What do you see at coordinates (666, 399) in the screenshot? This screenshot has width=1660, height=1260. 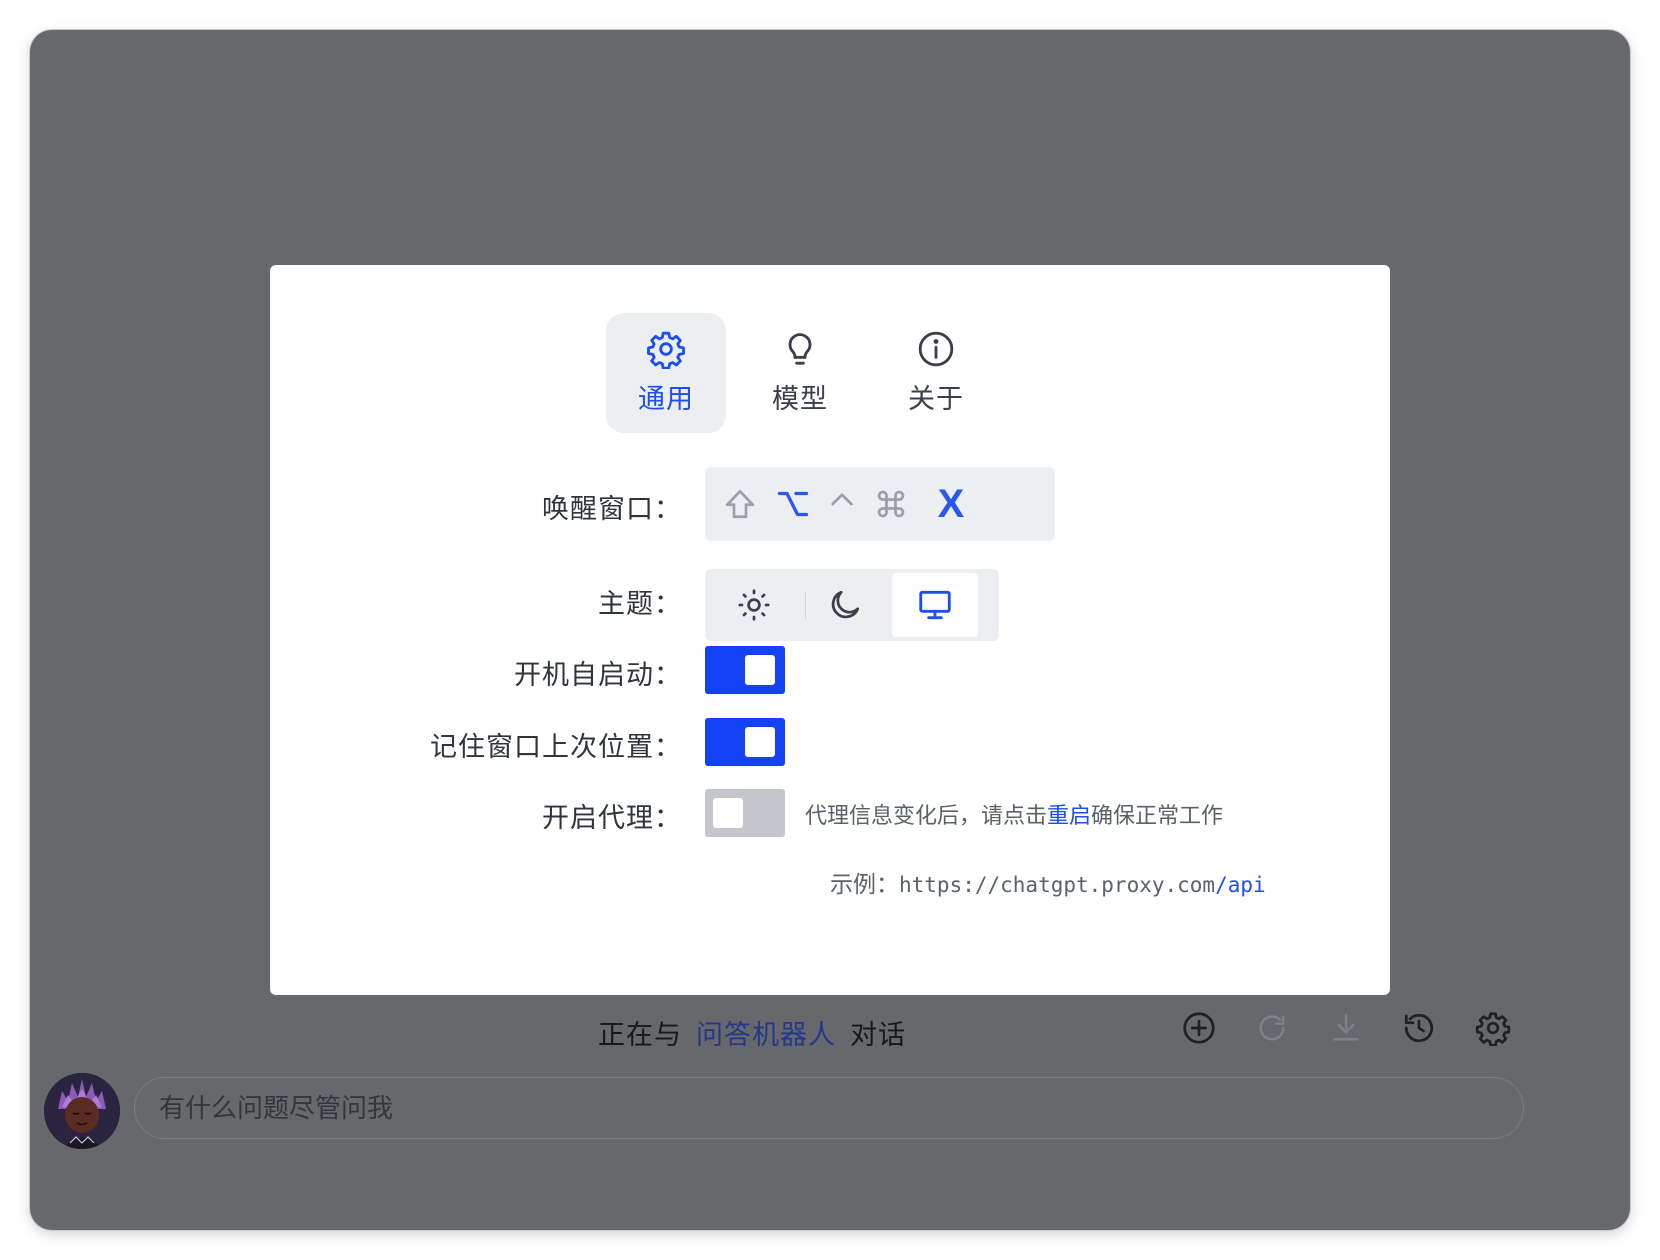 I see `tab-label: 通用` at bounding box center [666, 399].